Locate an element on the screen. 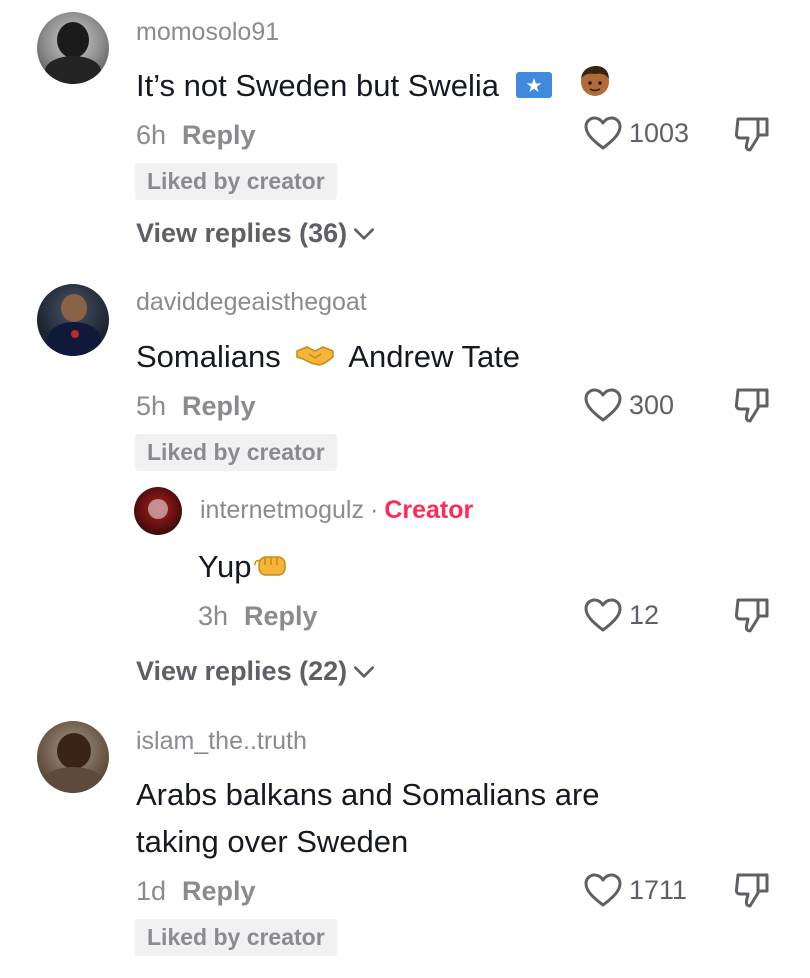 This screenshot has width=810, height=978. like-button: 1711 is located at coordinates (635, 890).